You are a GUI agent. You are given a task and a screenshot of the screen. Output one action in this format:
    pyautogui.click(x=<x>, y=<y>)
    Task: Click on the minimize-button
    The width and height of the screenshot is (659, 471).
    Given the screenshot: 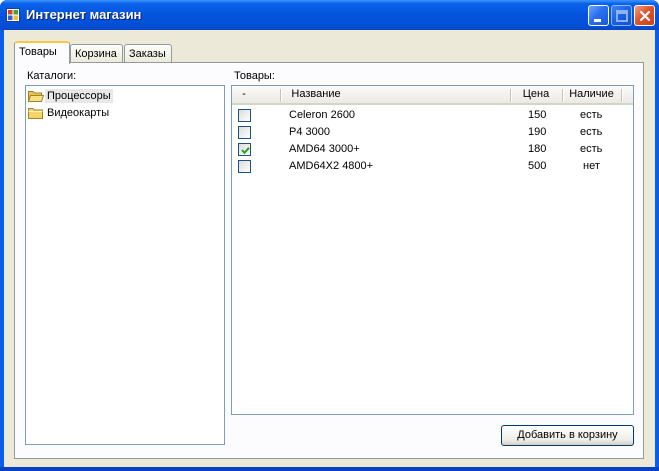 What is the action you would take?
    pyautogui.click(x=598, y=15)
    